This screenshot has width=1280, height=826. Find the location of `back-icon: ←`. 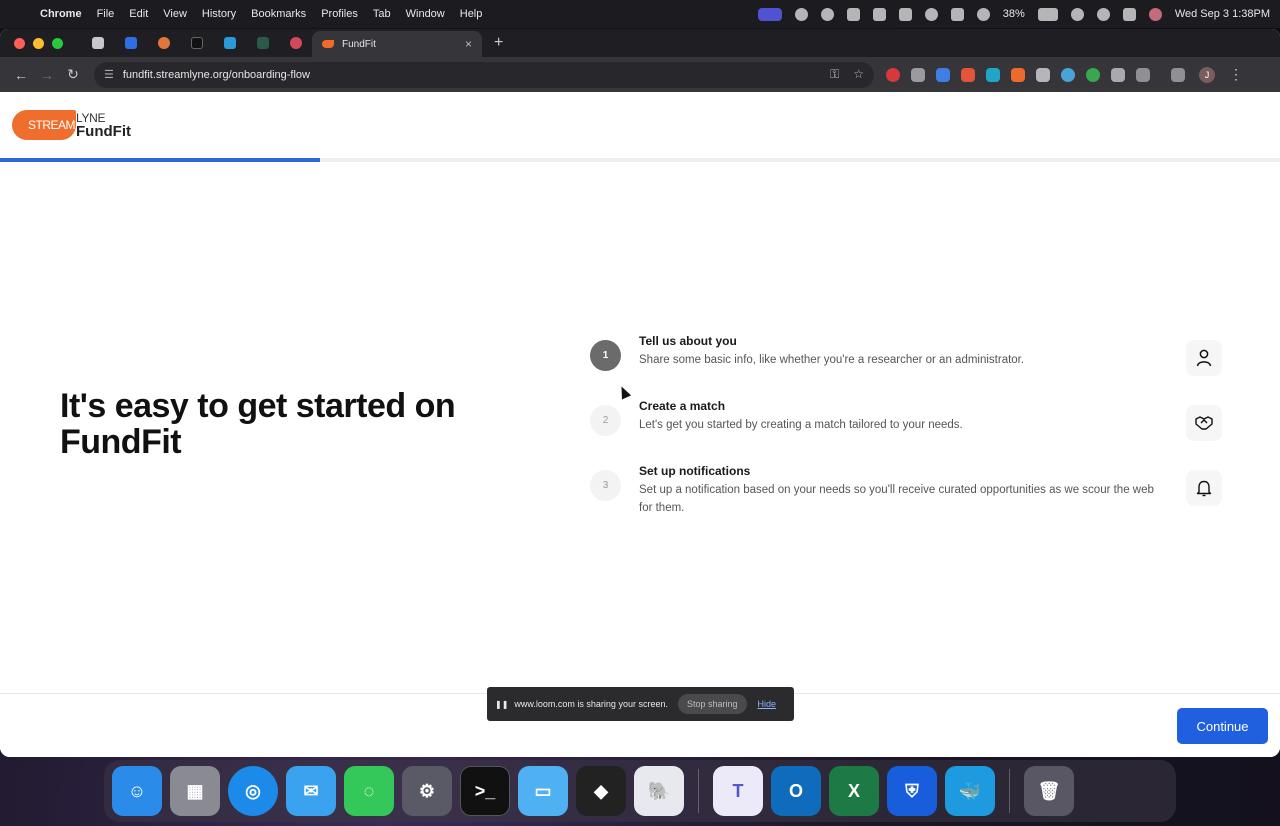

back-icon: ← is located at coordinates (21, 75).